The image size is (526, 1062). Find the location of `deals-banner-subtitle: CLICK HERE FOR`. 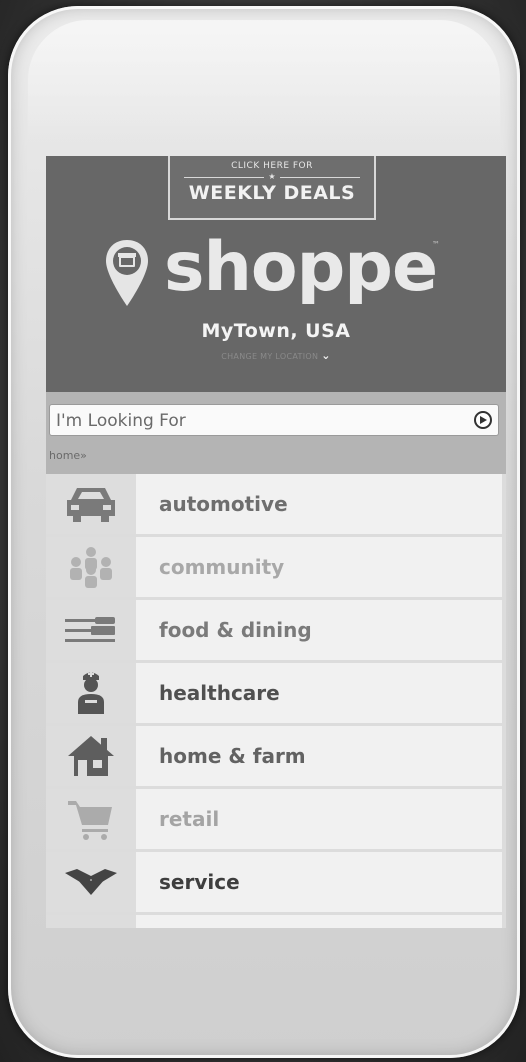

deals-banner-subtitle: CLICK HERE FOR is located at coordinates (272, 166).